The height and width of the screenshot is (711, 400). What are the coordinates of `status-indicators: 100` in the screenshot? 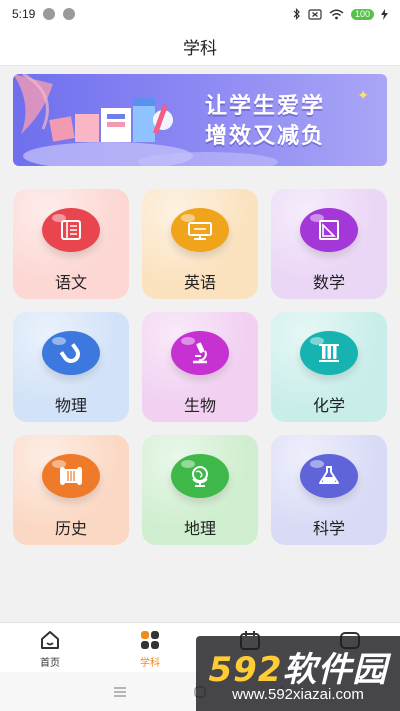 It's located at (340, 14).